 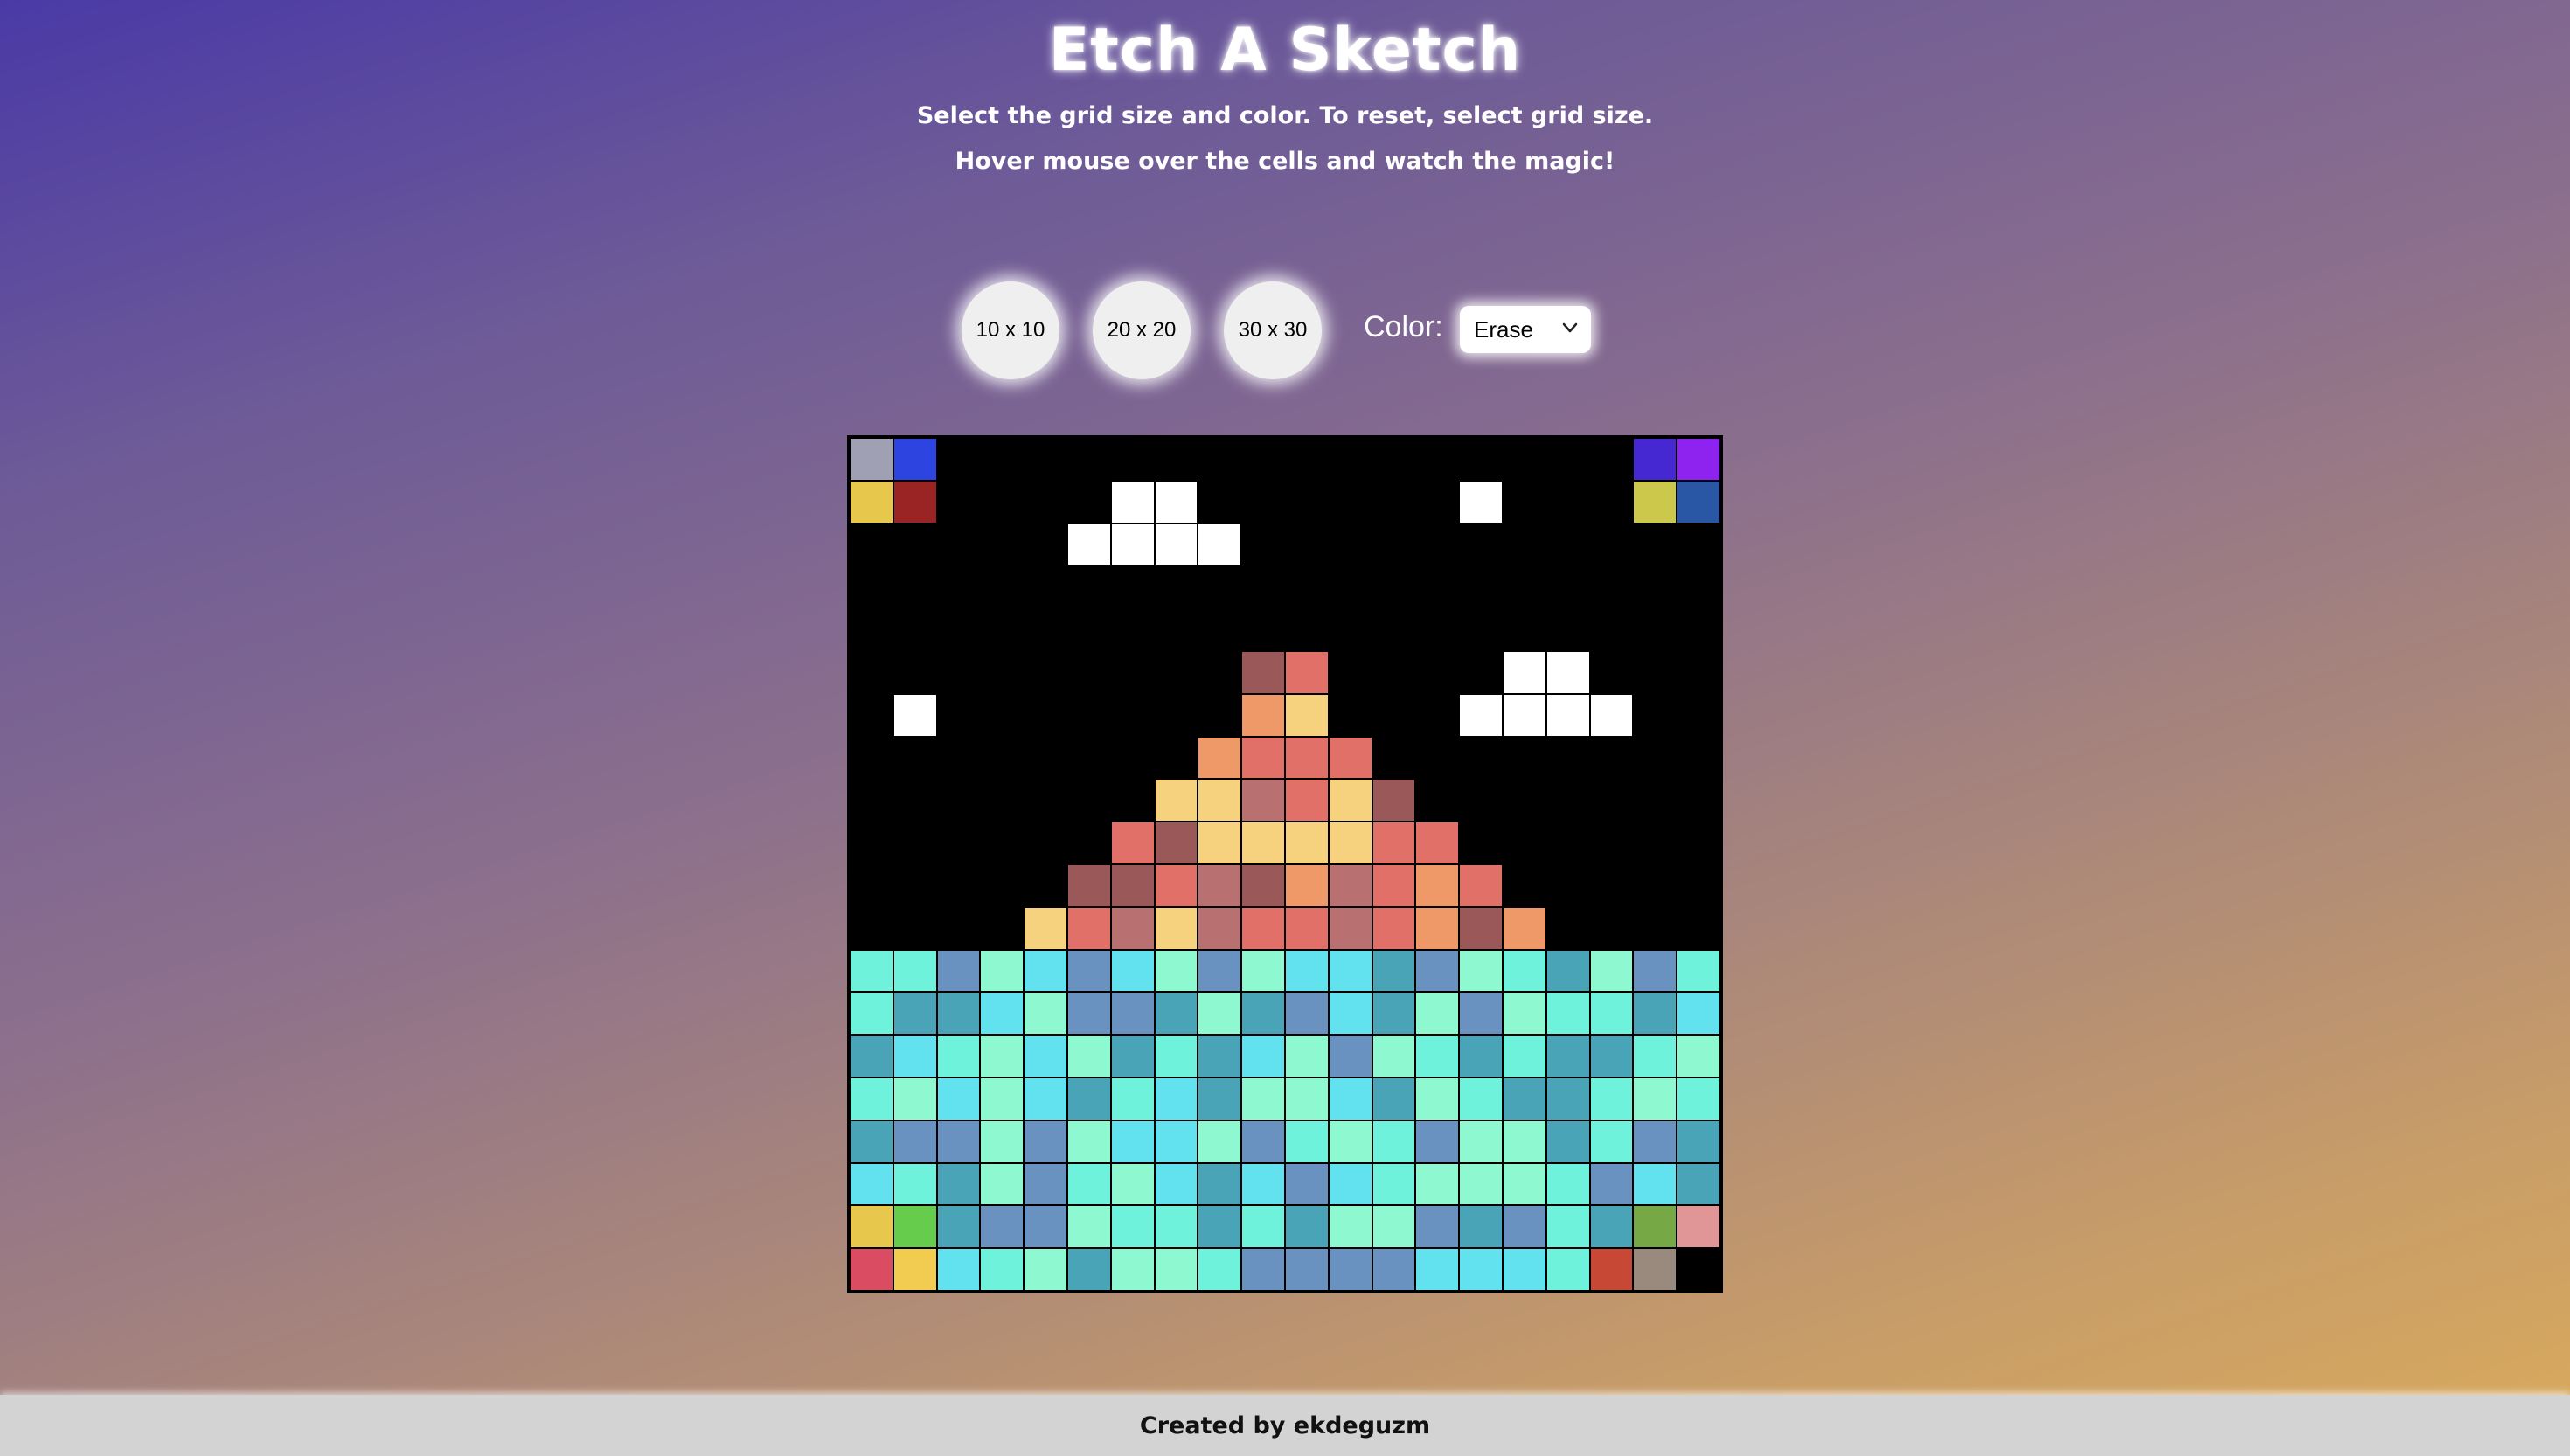 What do you see at coordinates (1525, 329) in the screenshot?
I see `color-select: Erase` at bounding box center [1525, 329].